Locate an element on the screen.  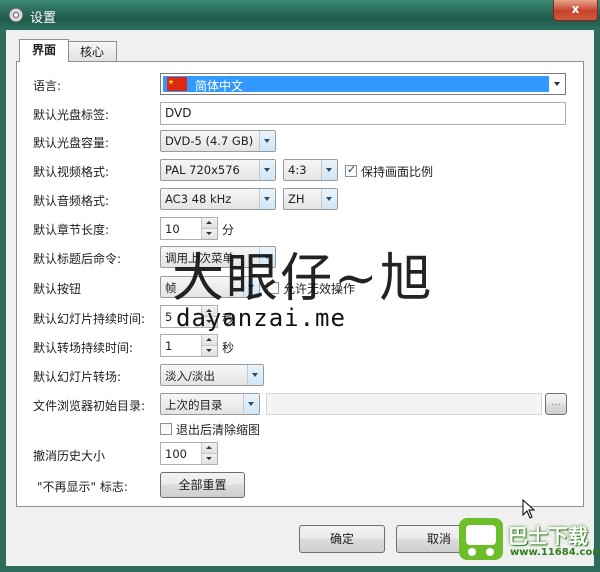
chapter-length-value: 10 is located at coordinates (172, 229).